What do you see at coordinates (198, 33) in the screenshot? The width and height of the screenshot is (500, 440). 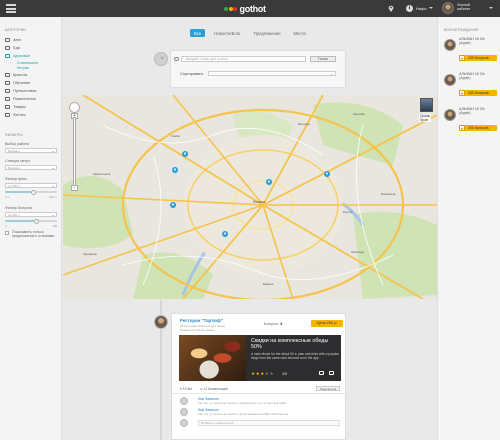 I see `tab-all: Все` at bounding box center [198, 33].